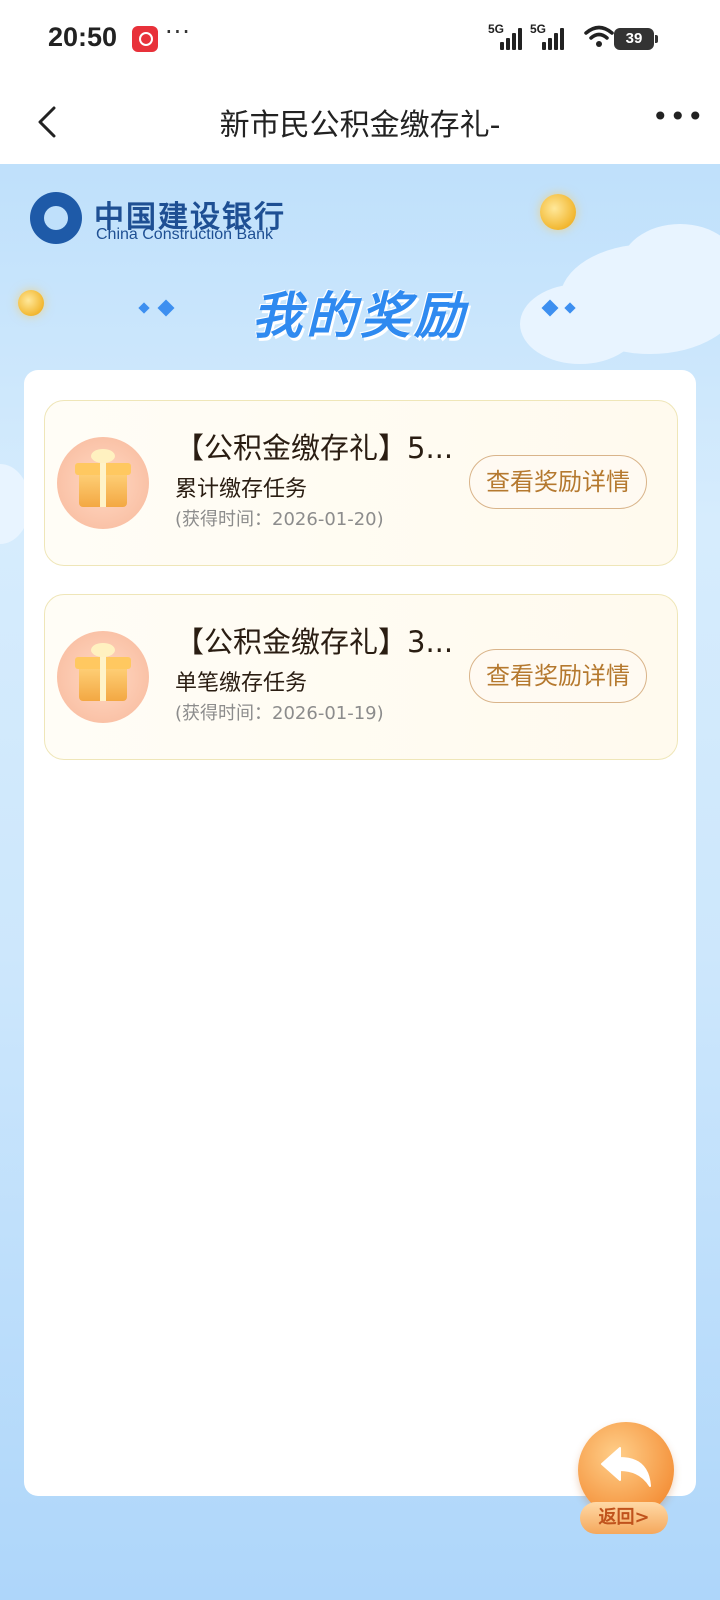 The height and width of the screenshot is (1600, 720). I want to click on more-dots-icon: •••, so click(678, 116).